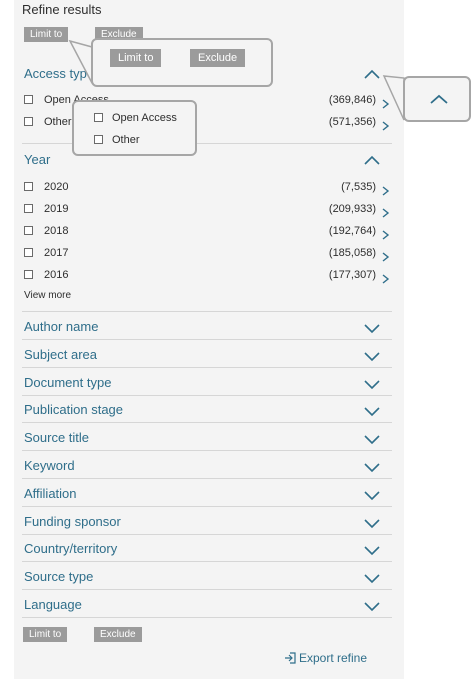  I want to click on facet-heading: Country/territory, so click(70, 548).